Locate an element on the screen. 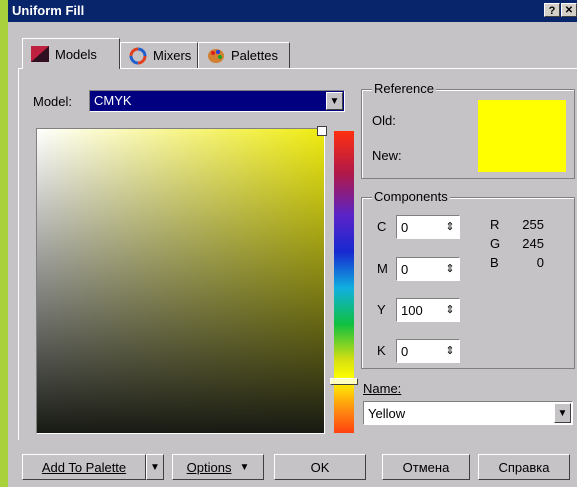 The width and height of the screenshot is (577, 487). help-button: Справка is located at coordinates (524, 467).